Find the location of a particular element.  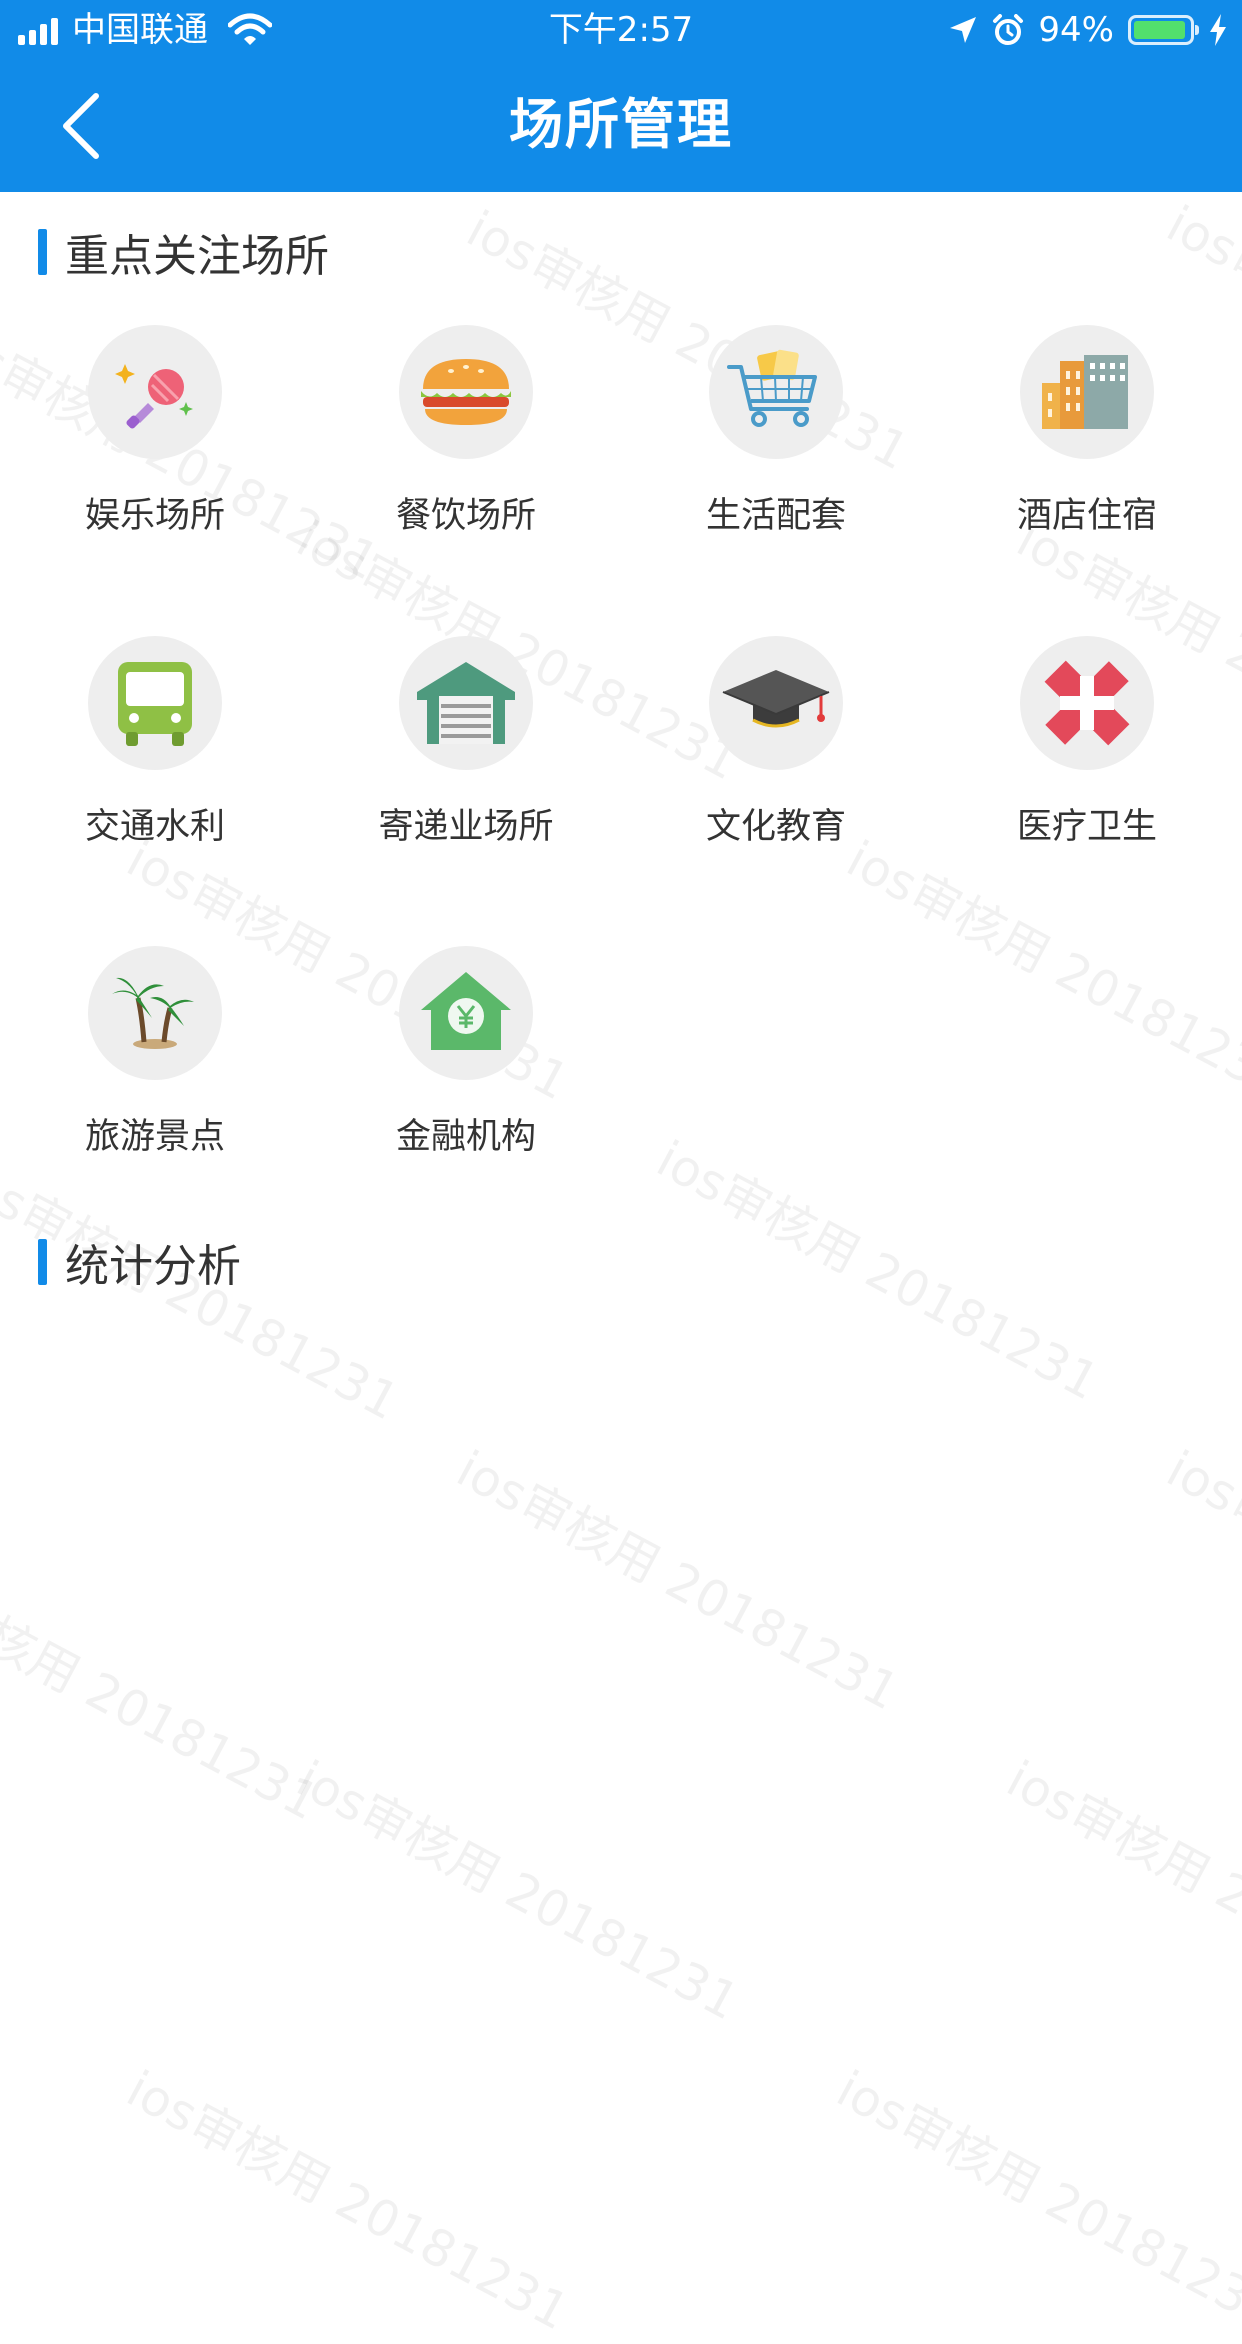

venue-item-medical: 医疗卫生 is located at coordinates (1087, 766).